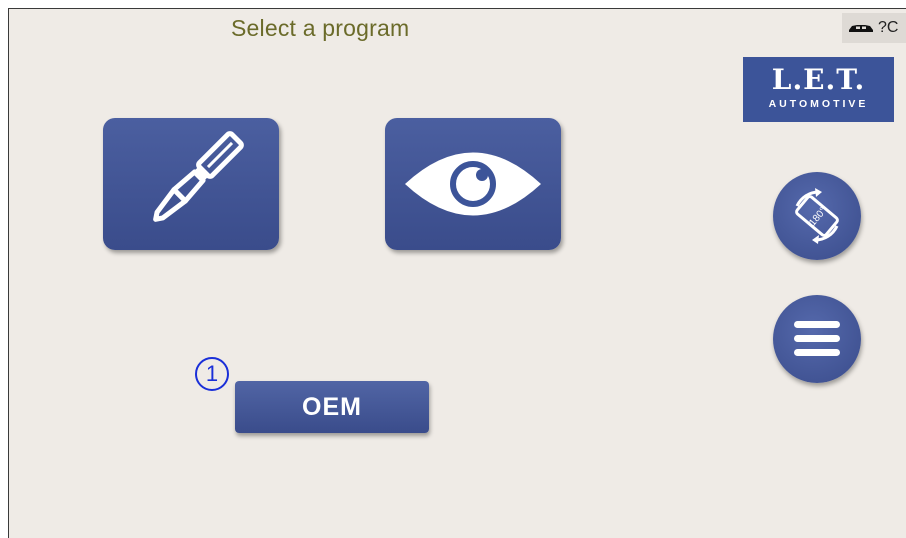  I want to click on view-program-button, so click(473, 184).